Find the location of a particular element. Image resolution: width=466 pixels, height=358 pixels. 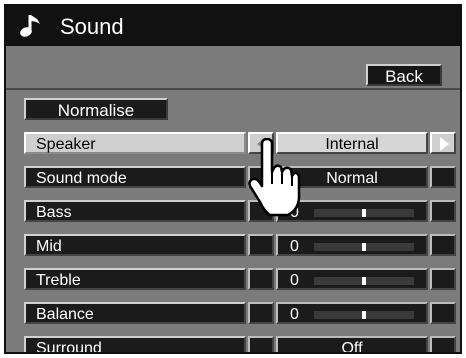

surround-value-text: Off is located at coordinates (352, 347).